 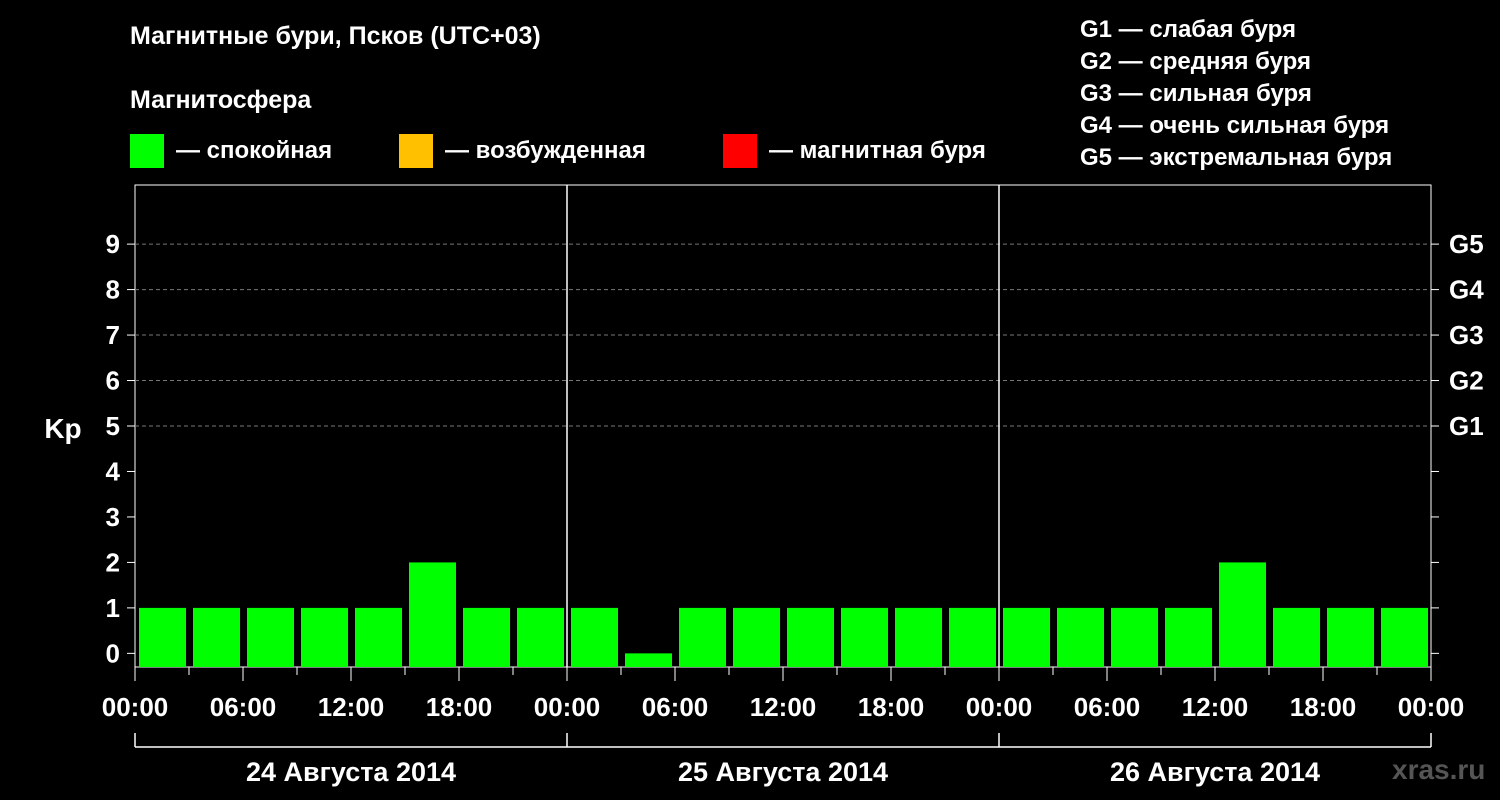 What do you see at coordinates (351, 772) in the screenshot?
I see `day-label: 24 Августа 2014` at bounding box center [351, 772].